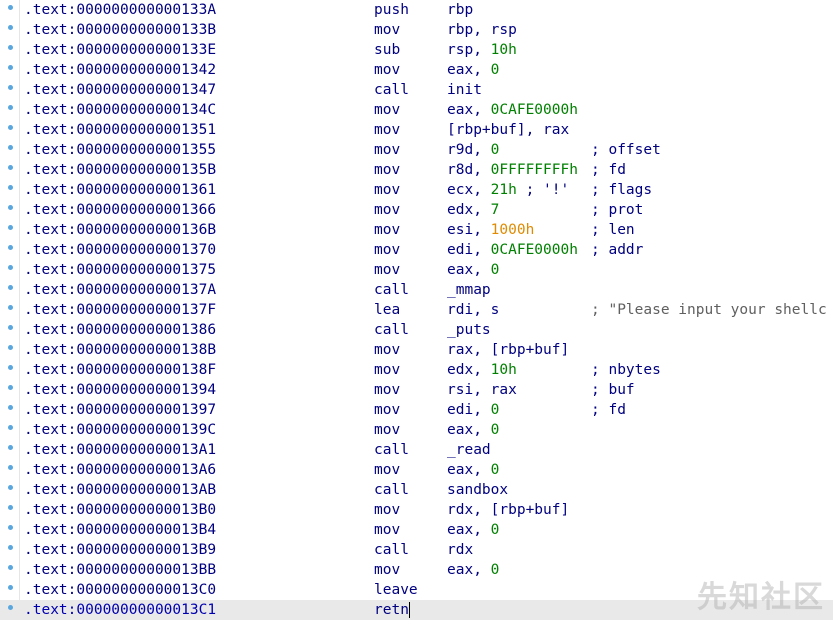 The image size is (833, 620). What do you see at coordinates (120, 430) in the screenshot?
I see `address-label: .text:000000000000139C` at bounding box center [120, 430].